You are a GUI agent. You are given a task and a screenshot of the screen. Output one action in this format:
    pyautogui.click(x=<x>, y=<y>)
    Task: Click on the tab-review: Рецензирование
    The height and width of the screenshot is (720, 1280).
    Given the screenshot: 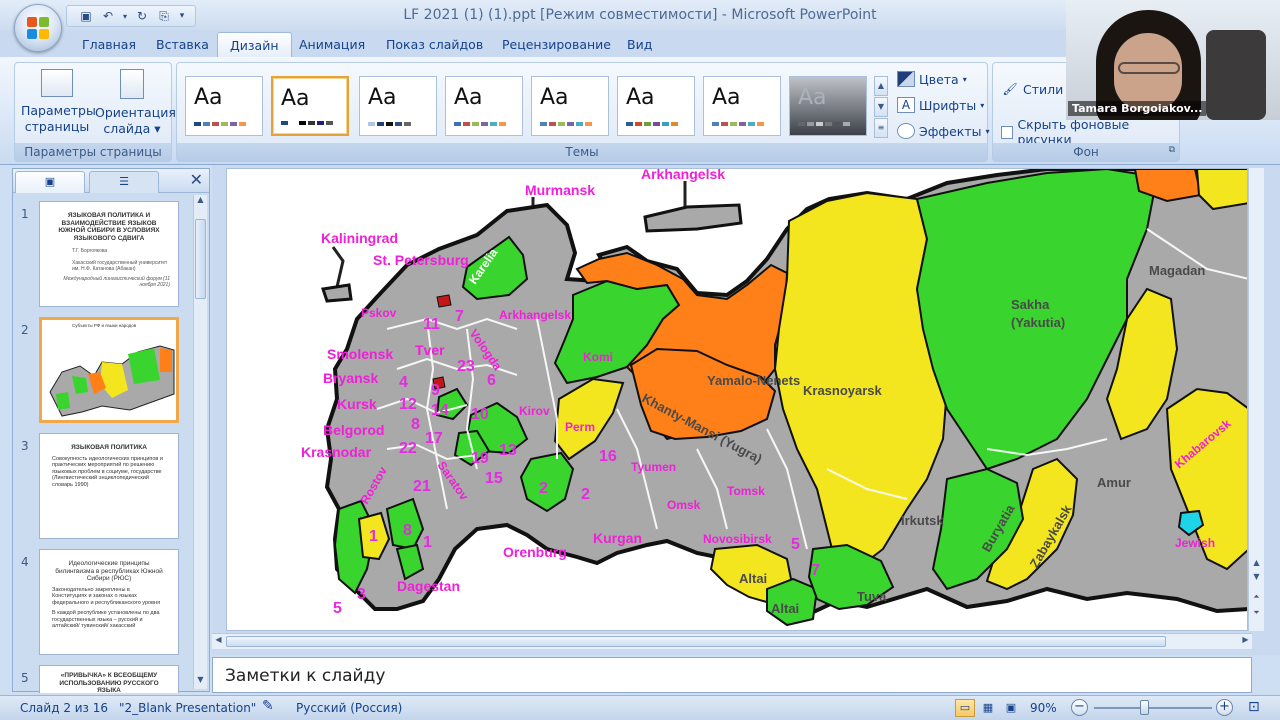 What is the action you would take?
    pyautogui.click(x=556, y=44)
    